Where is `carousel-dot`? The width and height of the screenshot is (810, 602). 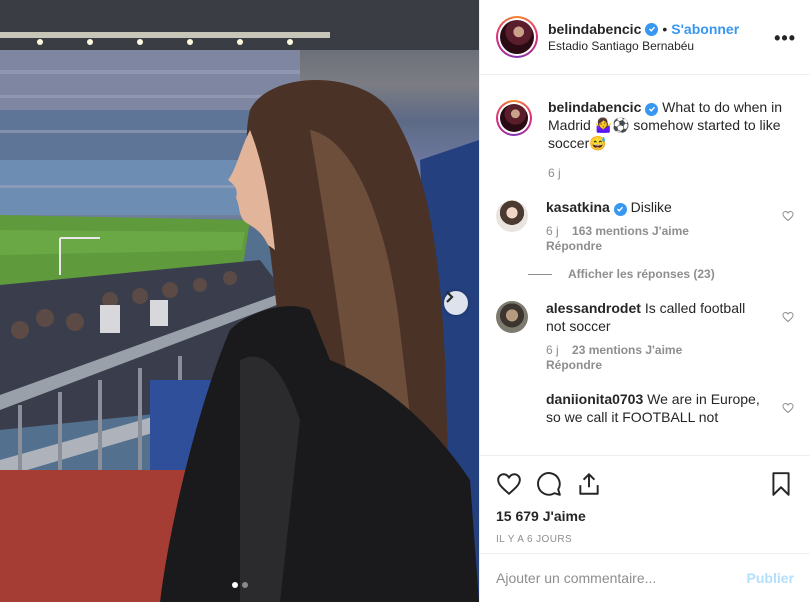 carousel-dot is located at coordinates (244, 585).